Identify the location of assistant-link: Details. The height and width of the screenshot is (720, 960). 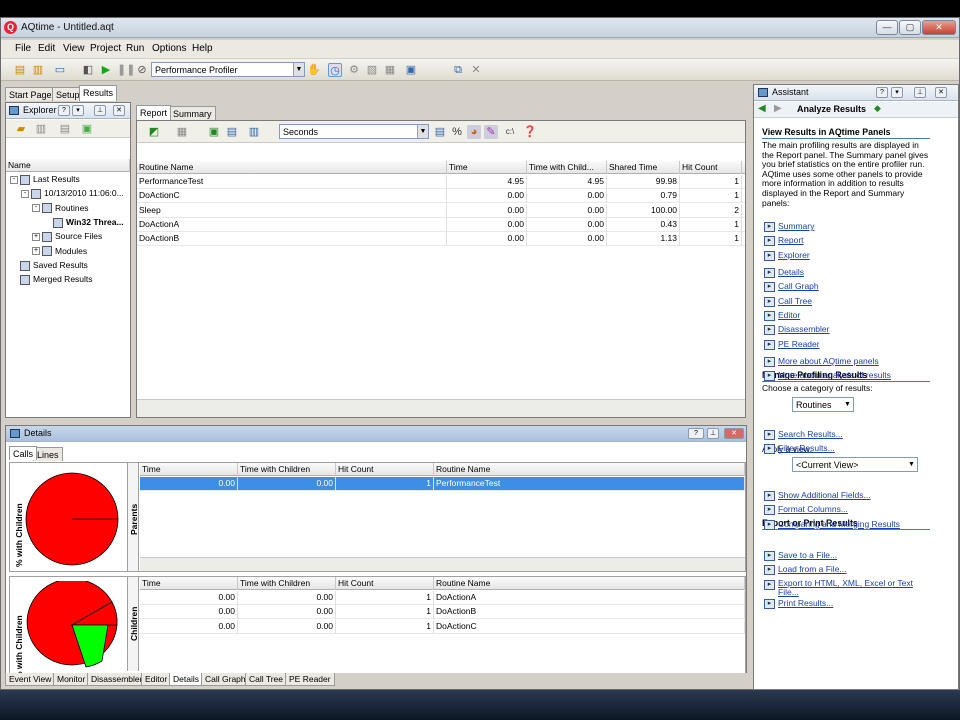
(791, 272).